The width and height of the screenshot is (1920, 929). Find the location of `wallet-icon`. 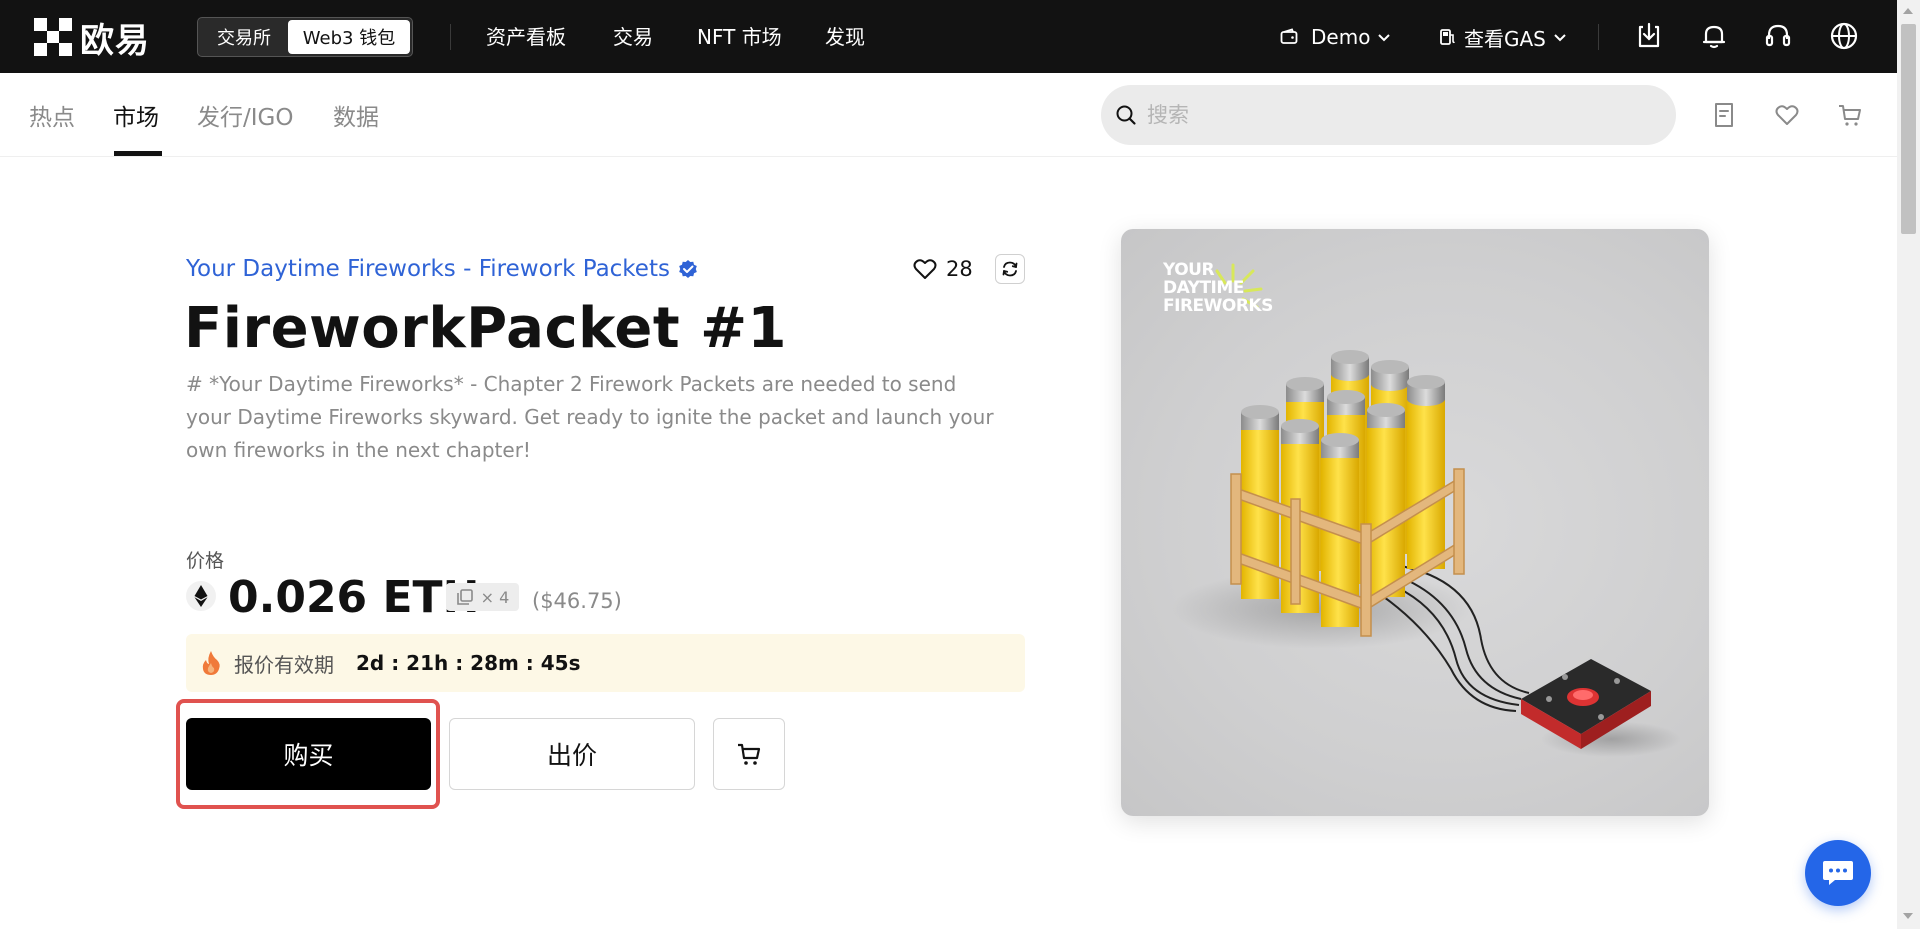

wallet-icon is located at coordinates (1289, 36).